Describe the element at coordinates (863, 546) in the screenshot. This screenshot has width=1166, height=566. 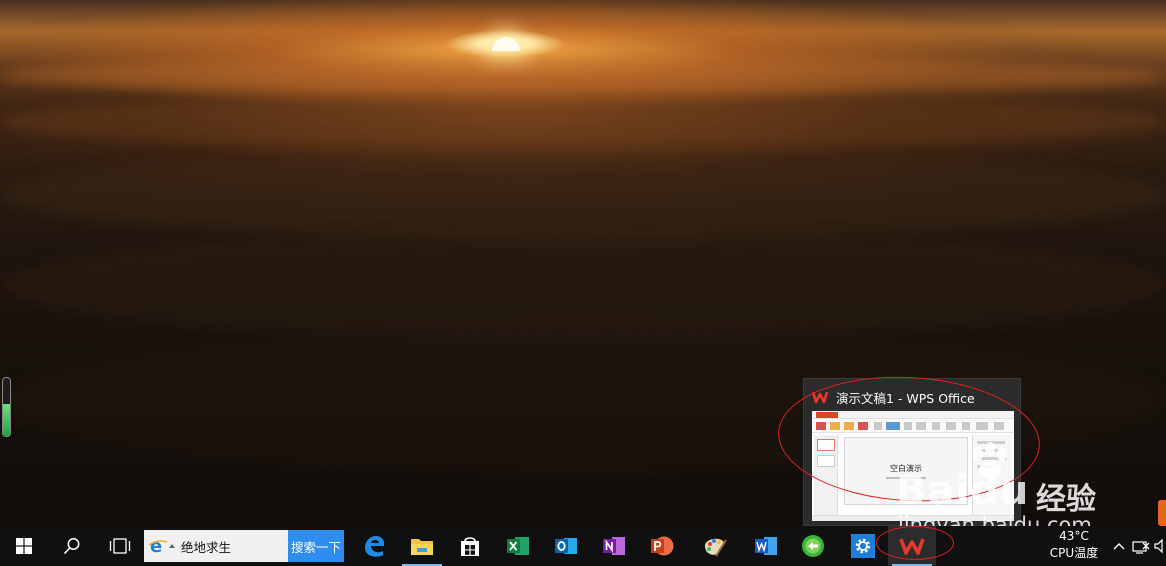
I see `settings-icon` at that location.